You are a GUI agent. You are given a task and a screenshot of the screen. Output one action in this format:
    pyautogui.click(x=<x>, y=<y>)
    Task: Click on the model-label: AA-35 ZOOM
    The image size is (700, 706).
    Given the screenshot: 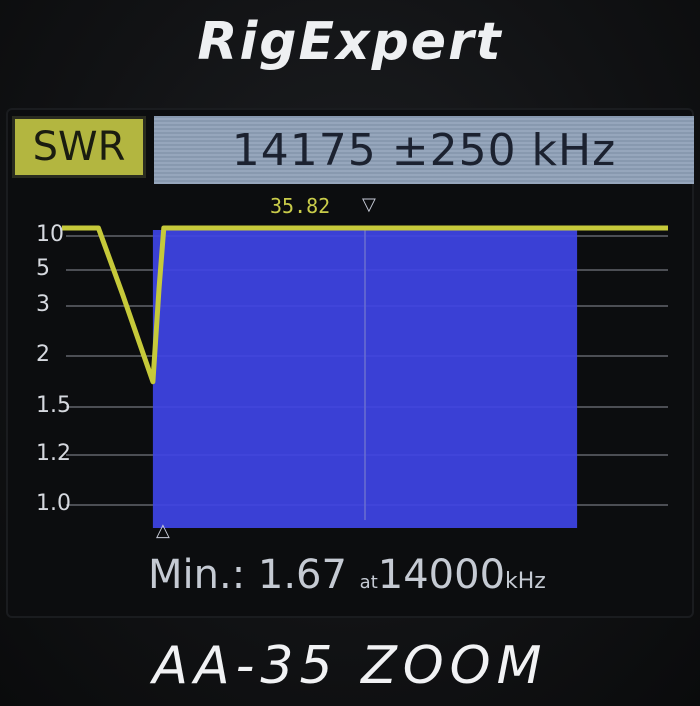 What is the action you would take?
    pyautogui.click(x=350, y=666)
    